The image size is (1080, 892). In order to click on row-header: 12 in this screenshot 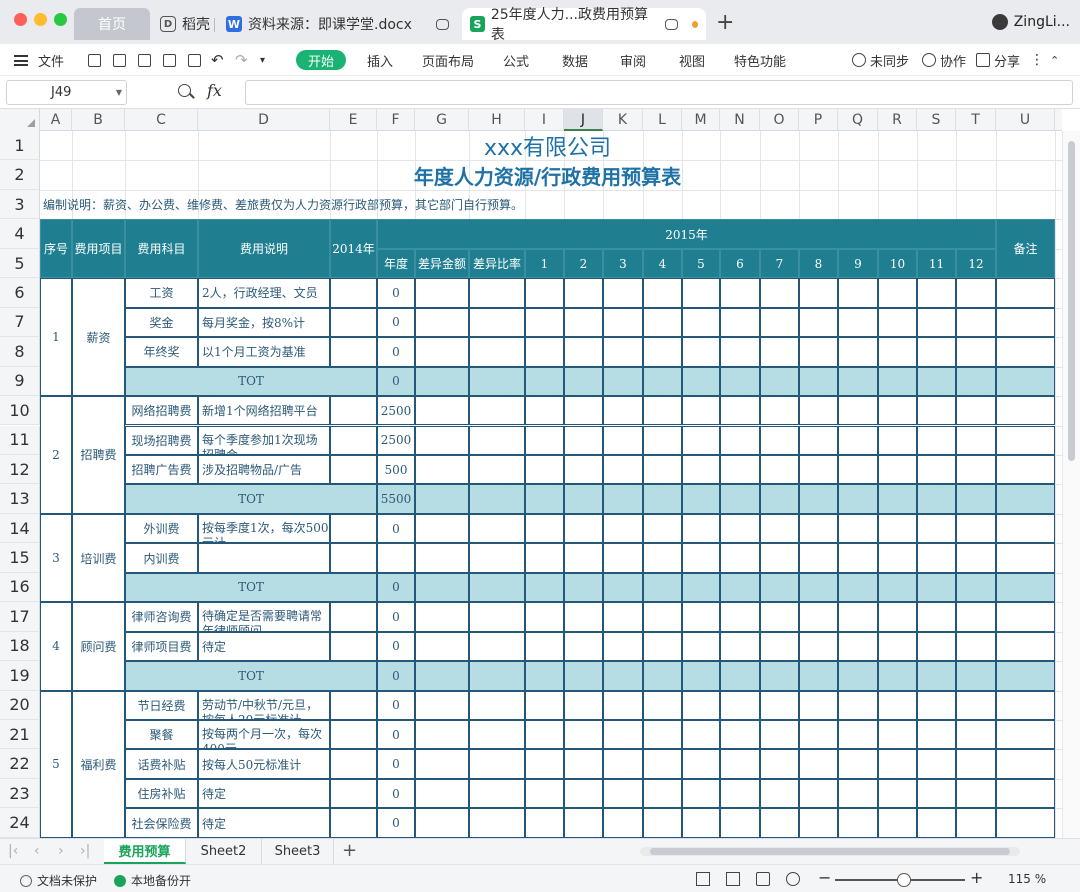, I will do `click(20, 469)`.